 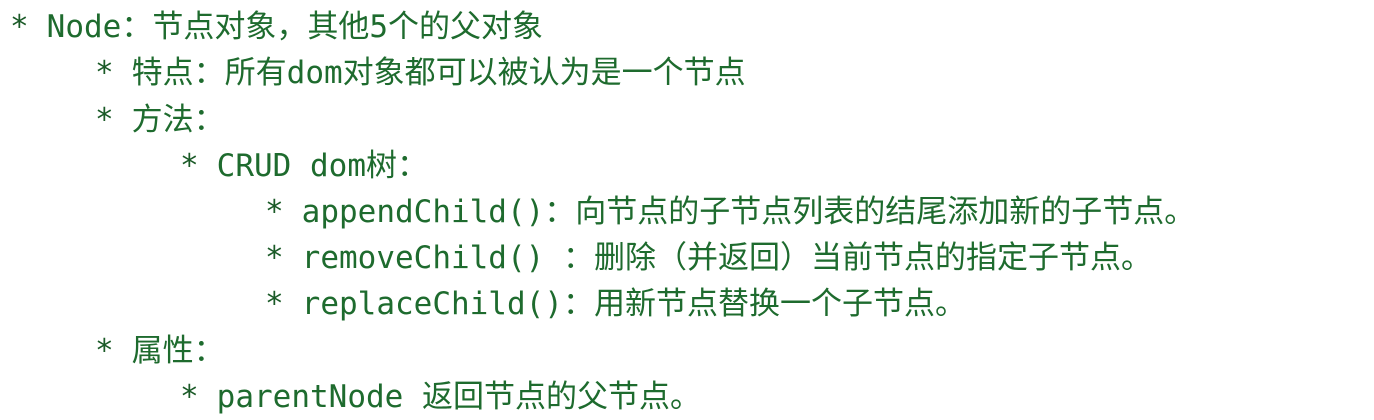 What do you see at coordinates (458, 397) in the screenshot?
I see `outline-text: parentNode 返回节点的父节点。` at bounding box center [458, 397].